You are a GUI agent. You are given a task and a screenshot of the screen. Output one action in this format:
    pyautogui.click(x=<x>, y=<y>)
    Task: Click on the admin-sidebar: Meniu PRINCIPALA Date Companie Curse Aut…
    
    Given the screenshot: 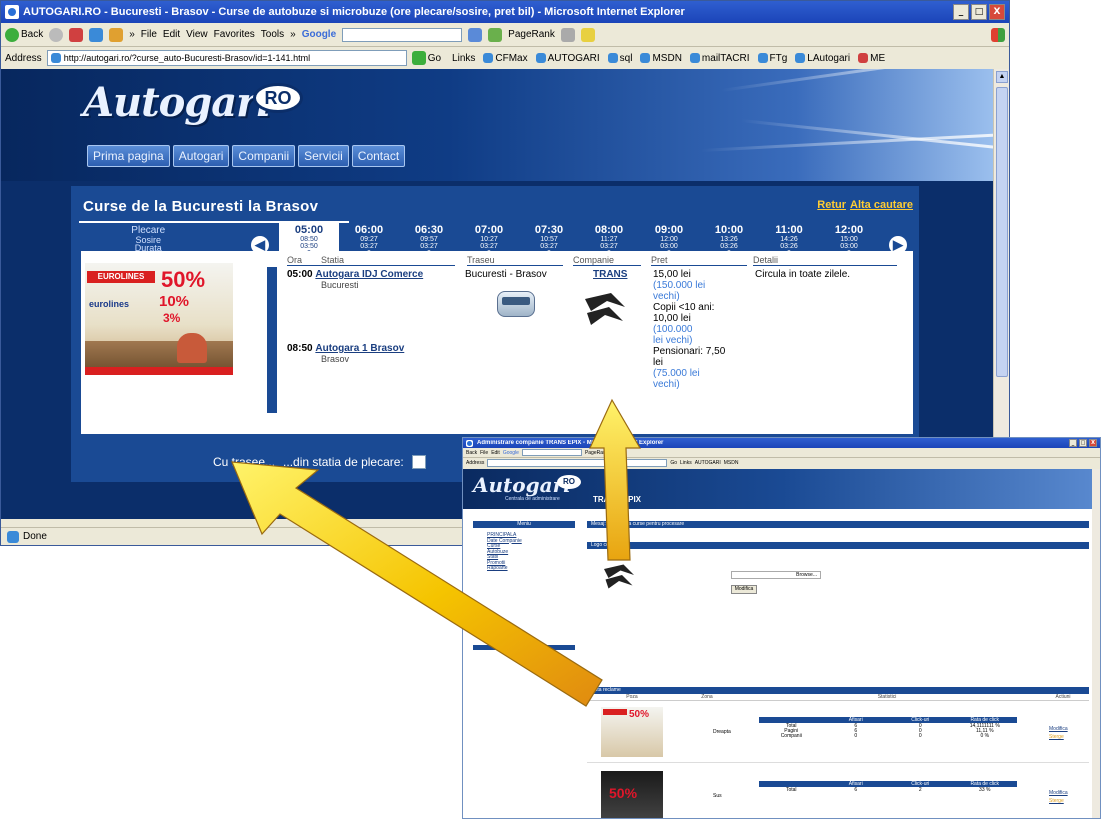 What is the action you would take?
    pyautogui.click(x=524, y=601)
    